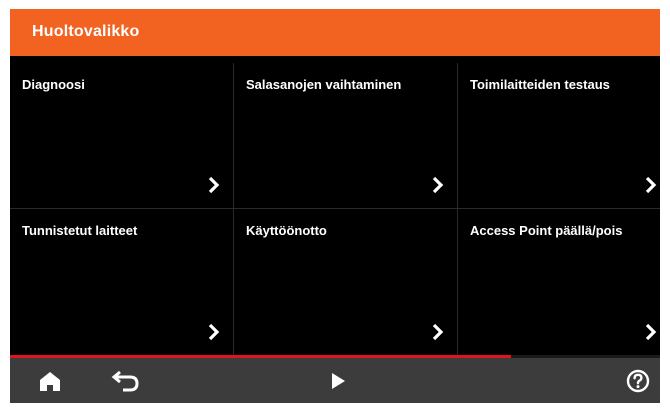  I want to click on play-icon, so click(338, 380).